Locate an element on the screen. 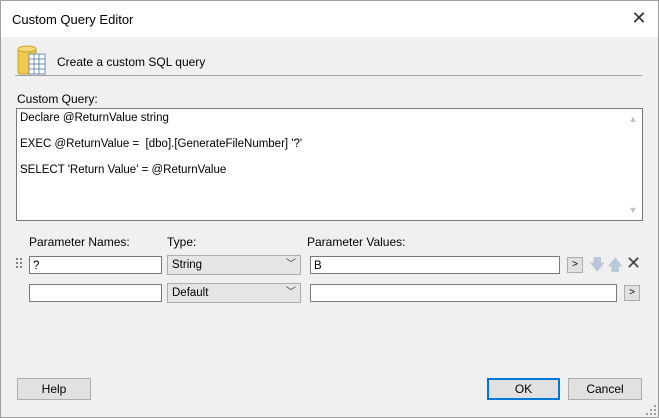 Image resolution: width=659 pixels, height=418 pixels. window-title: Custom Query Editor is located at coordinates (73, 19).